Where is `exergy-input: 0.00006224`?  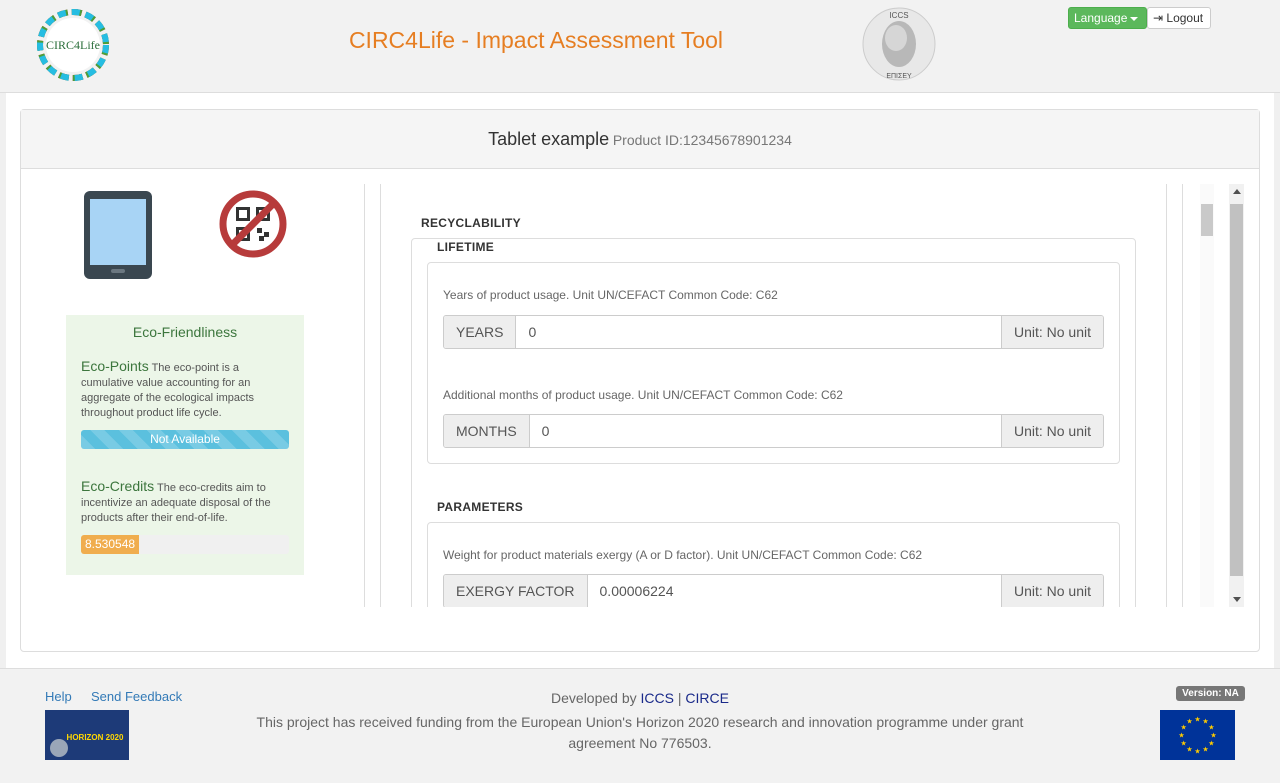 exergy-input: 0.00006224 is located at coordinates (794, 591).